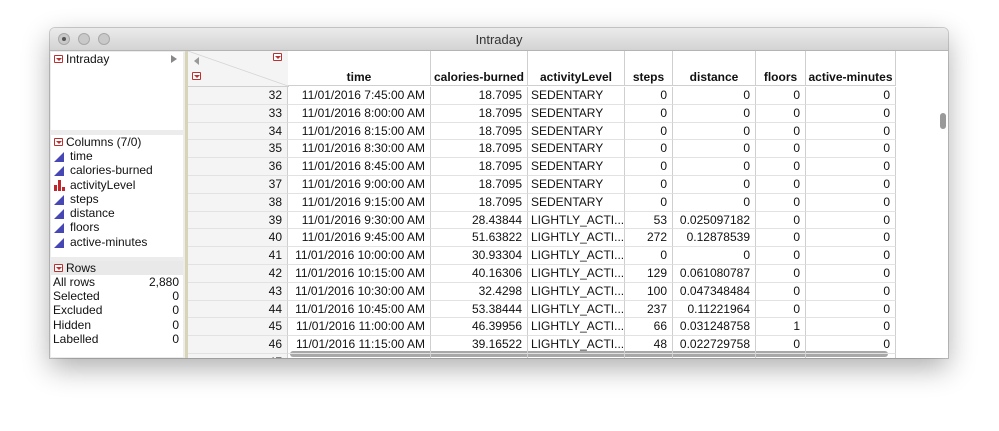 The width and height of the screenshot is (999, 431). I want to click on columns-panel-header: Columns (7/0), so click(117, 142).